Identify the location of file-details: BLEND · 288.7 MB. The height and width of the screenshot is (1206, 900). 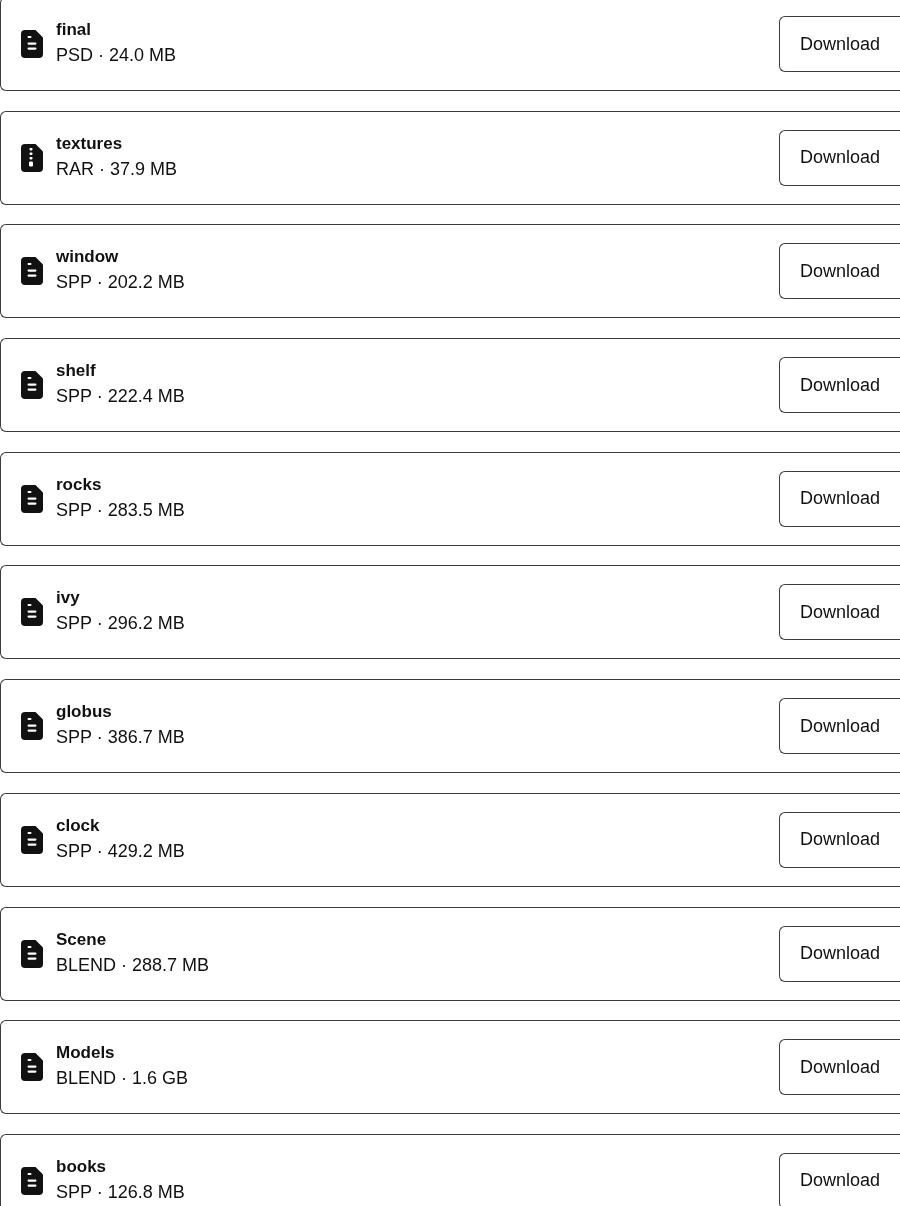
(133, 964).